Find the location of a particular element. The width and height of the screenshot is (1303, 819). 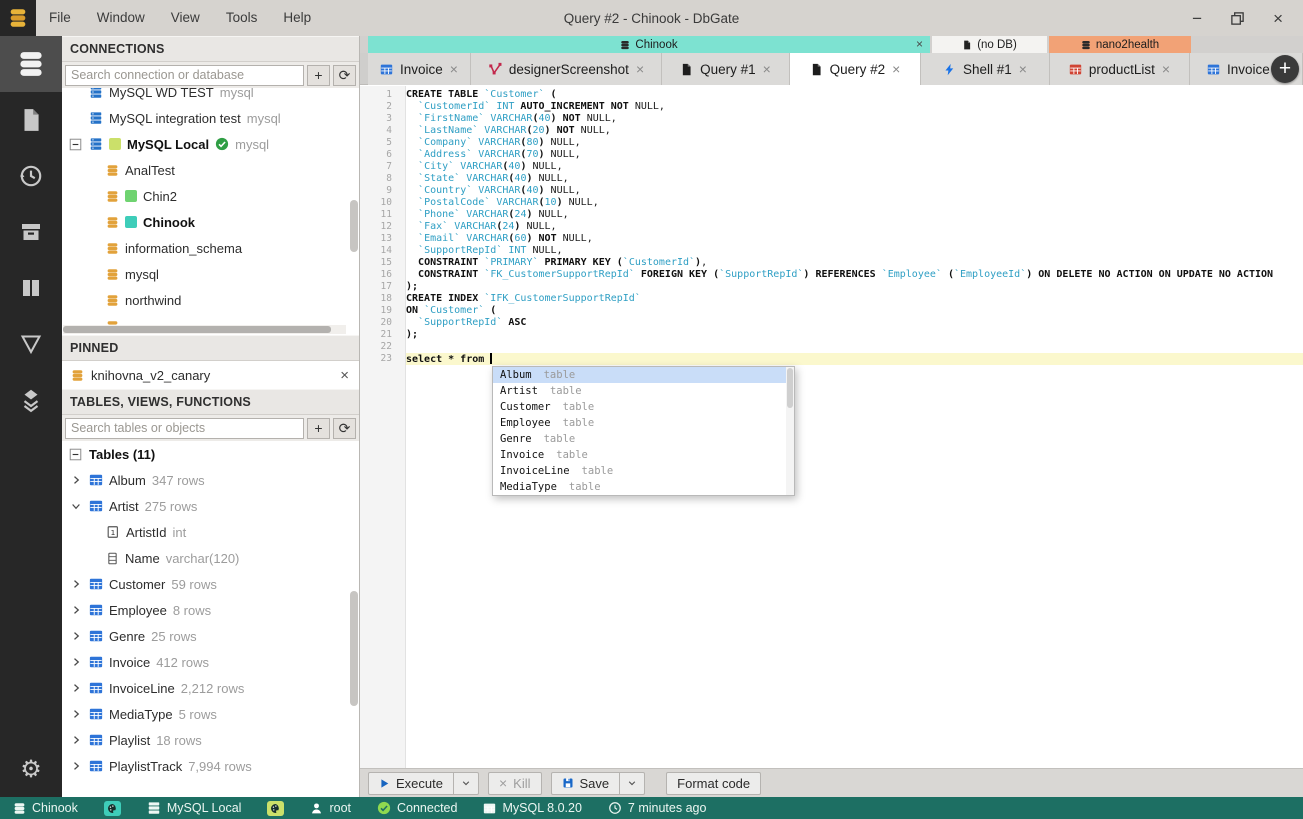

table-item: PlaylistTrack 7,994 rows is located at coordinates (210, 766).